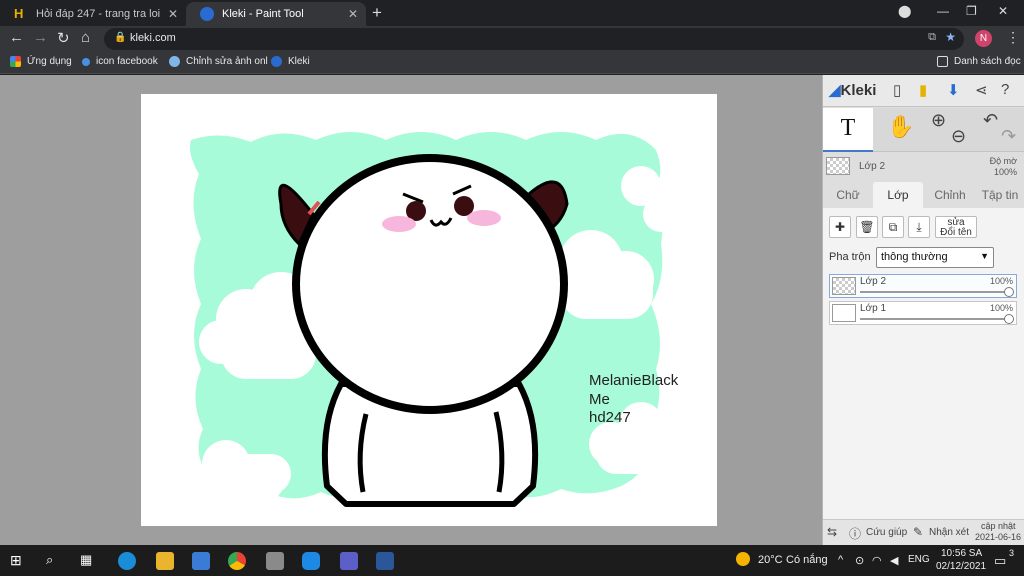  I want to click on hand-tool-icon: ✋, so click(900, 127).